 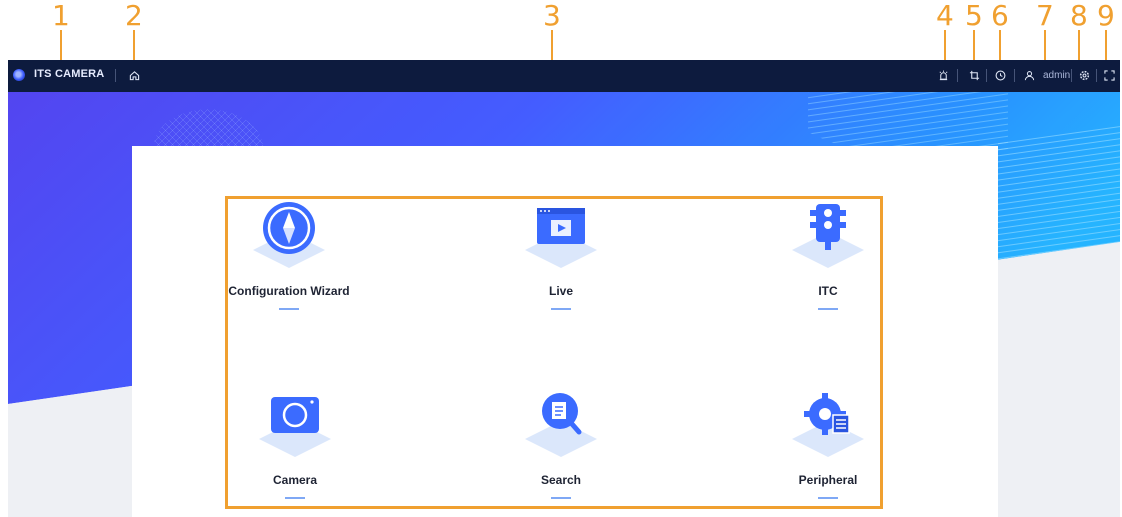 What do you see at coordinates (561, 423) in the screenshot?
I see `search-document-icon` at bounding box center [561, 423].